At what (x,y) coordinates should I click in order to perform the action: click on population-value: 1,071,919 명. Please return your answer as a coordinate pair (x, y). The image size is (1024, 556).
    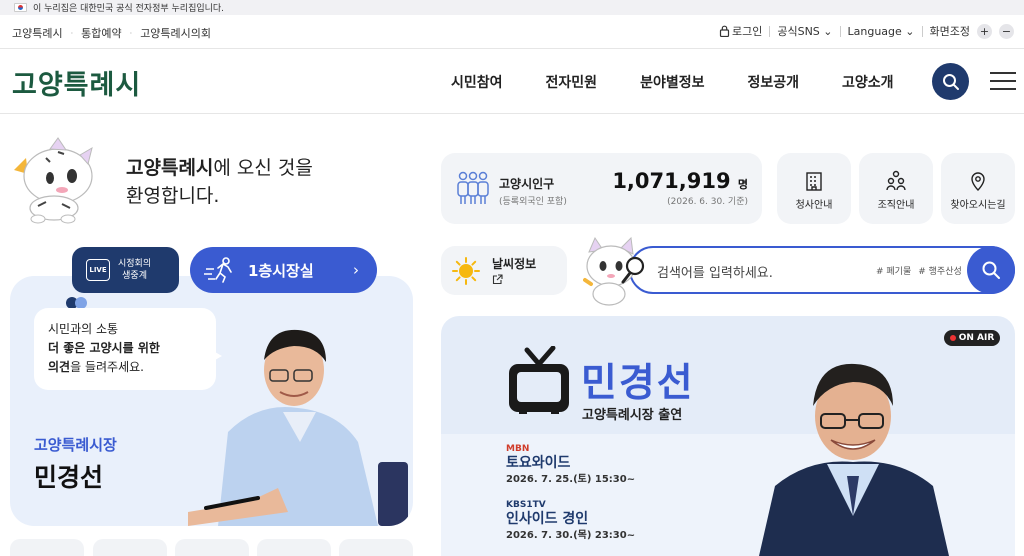
    Looking at the image, I should click on (680, 181).